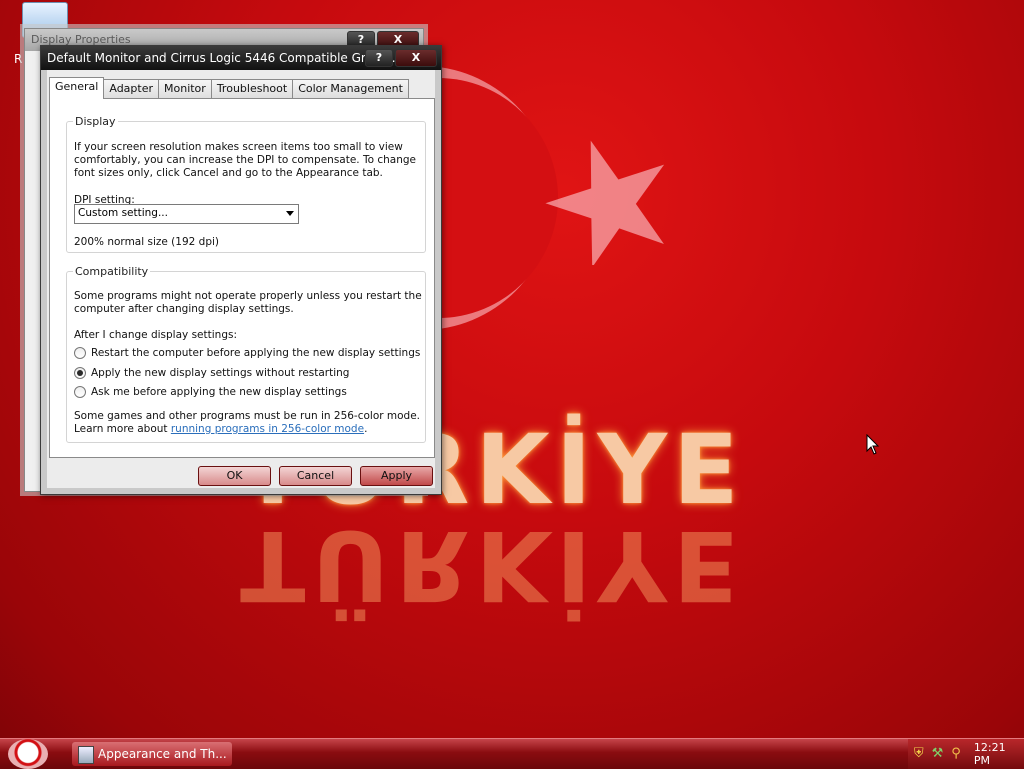 The image size is (1024, 769). I want to click on mouse-cursor-icon, so click(873, 444).